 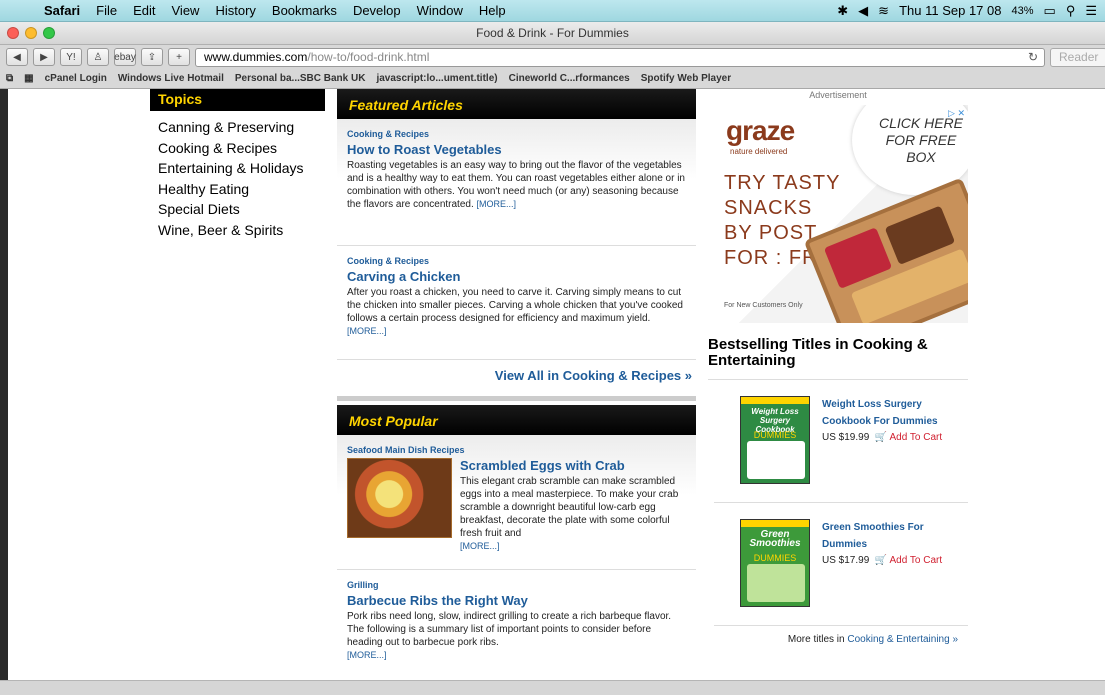 What do you see at coordinates (237, 100) in the screenshot?
I see `topics-heading: Topics` at bounding box center [237, 100].